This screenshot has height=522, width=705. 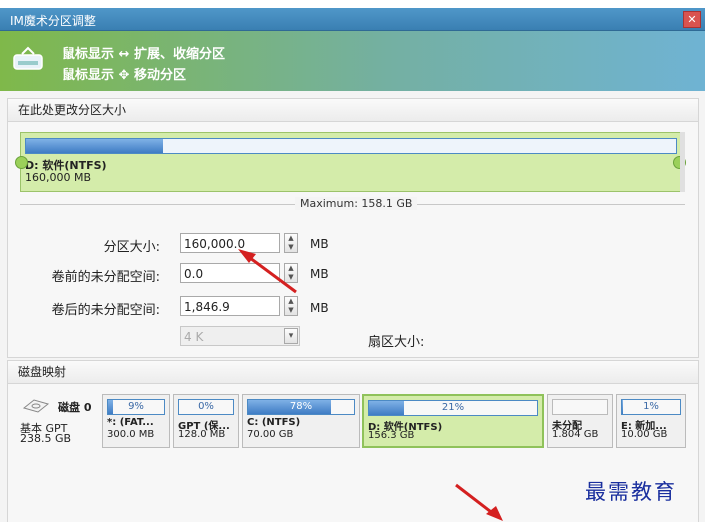 I want to click on annotation-arrow-ok, so click(x=475, y=500).